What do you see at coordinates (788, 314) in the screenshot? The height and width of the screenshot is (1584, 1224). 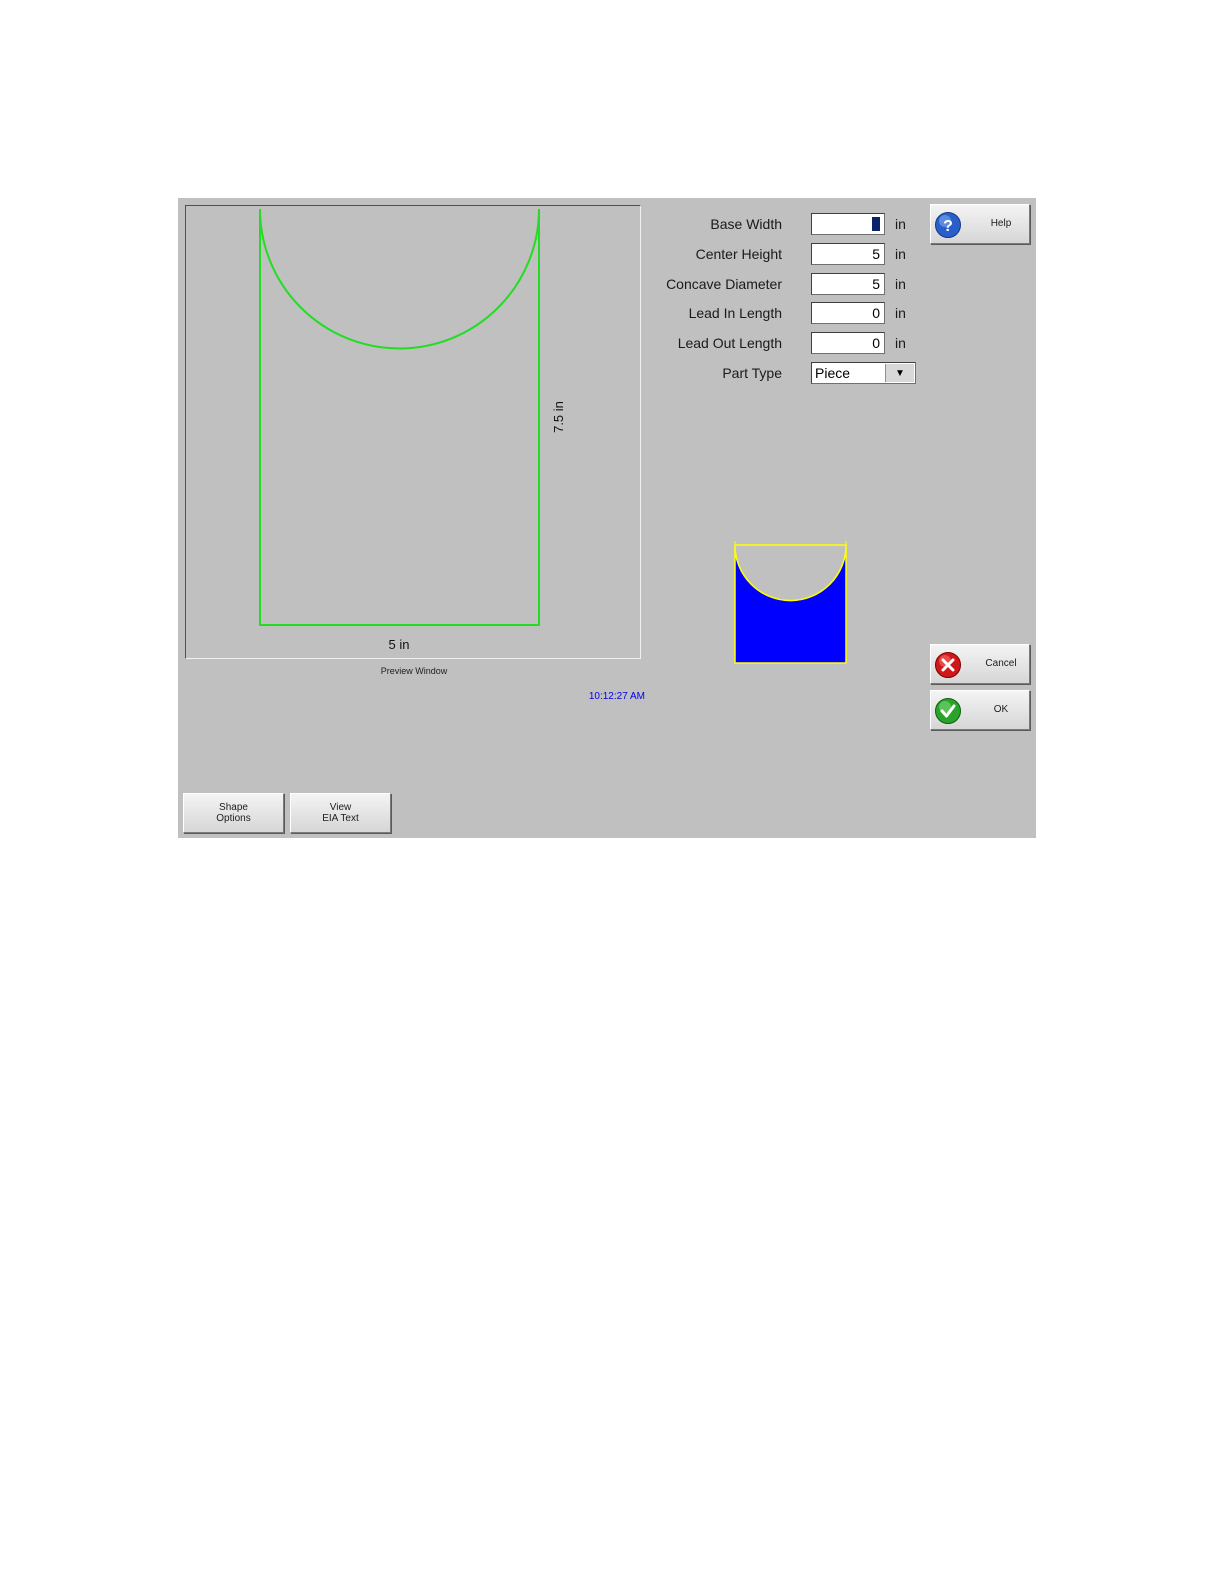 I see `field-lead-in-length: Lead In Length in` at bounding box center [788, 314].